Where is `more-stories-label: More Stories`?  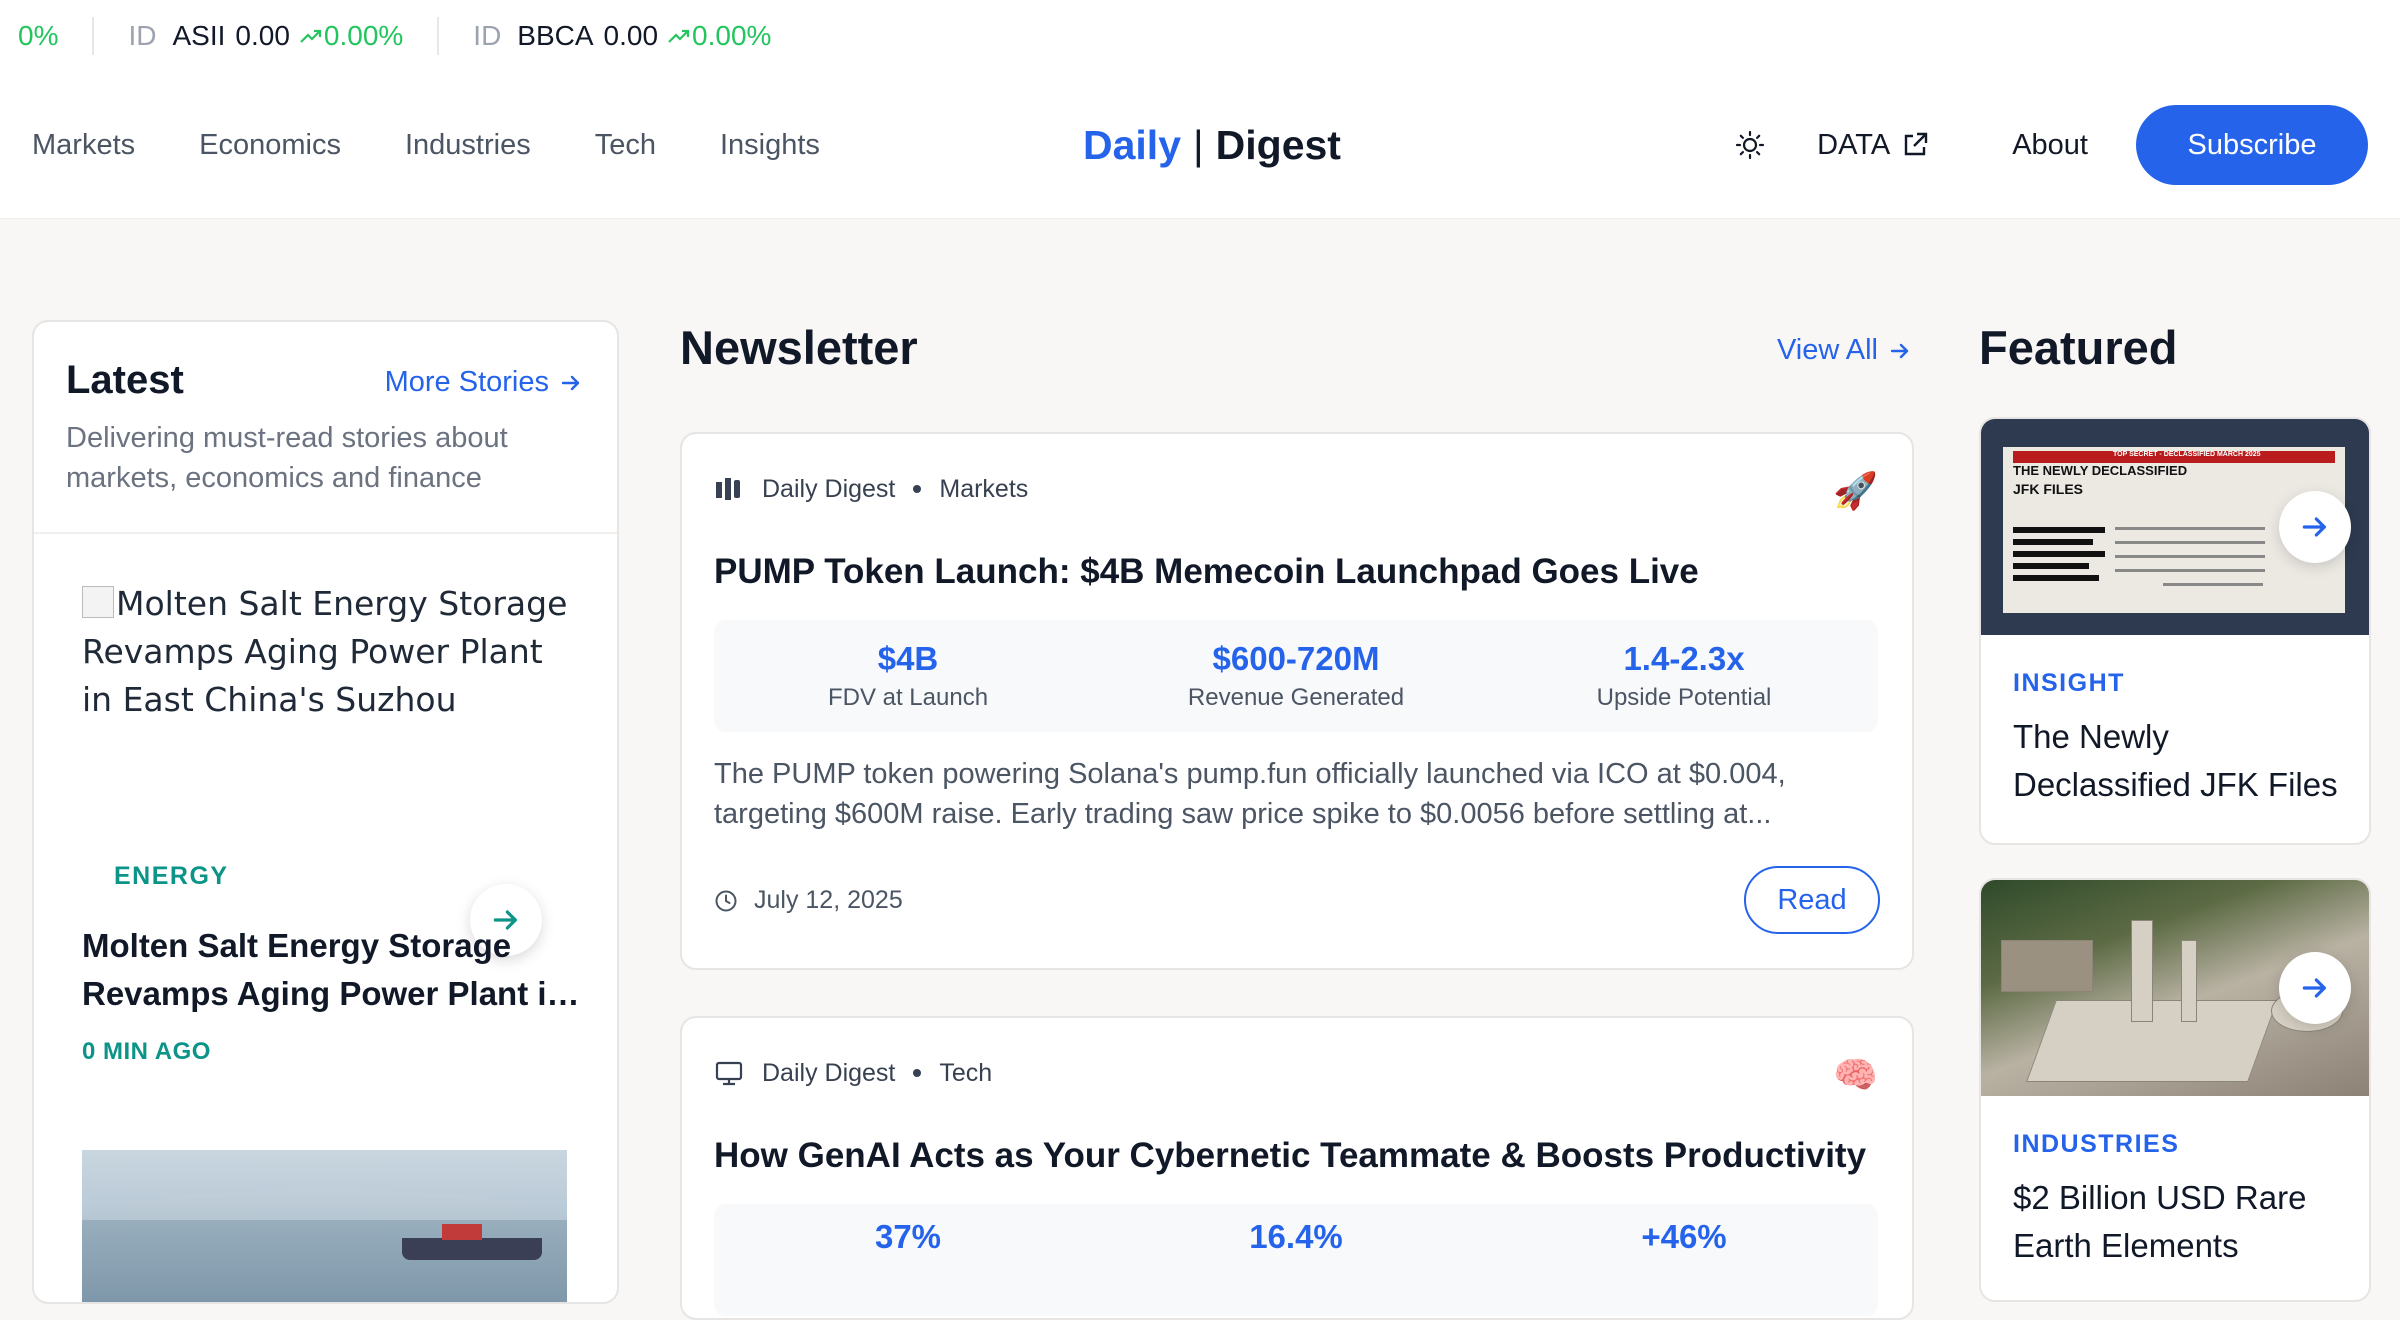 more-stories-label: More Stories is located at coordinates (466, 382).